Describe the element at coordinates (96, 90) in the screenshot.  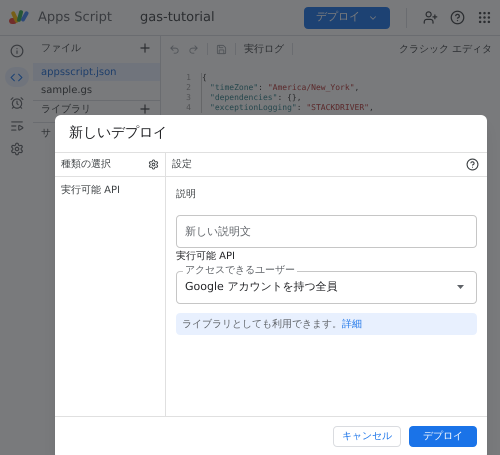
I see `file-item: sample.gs` at that location.